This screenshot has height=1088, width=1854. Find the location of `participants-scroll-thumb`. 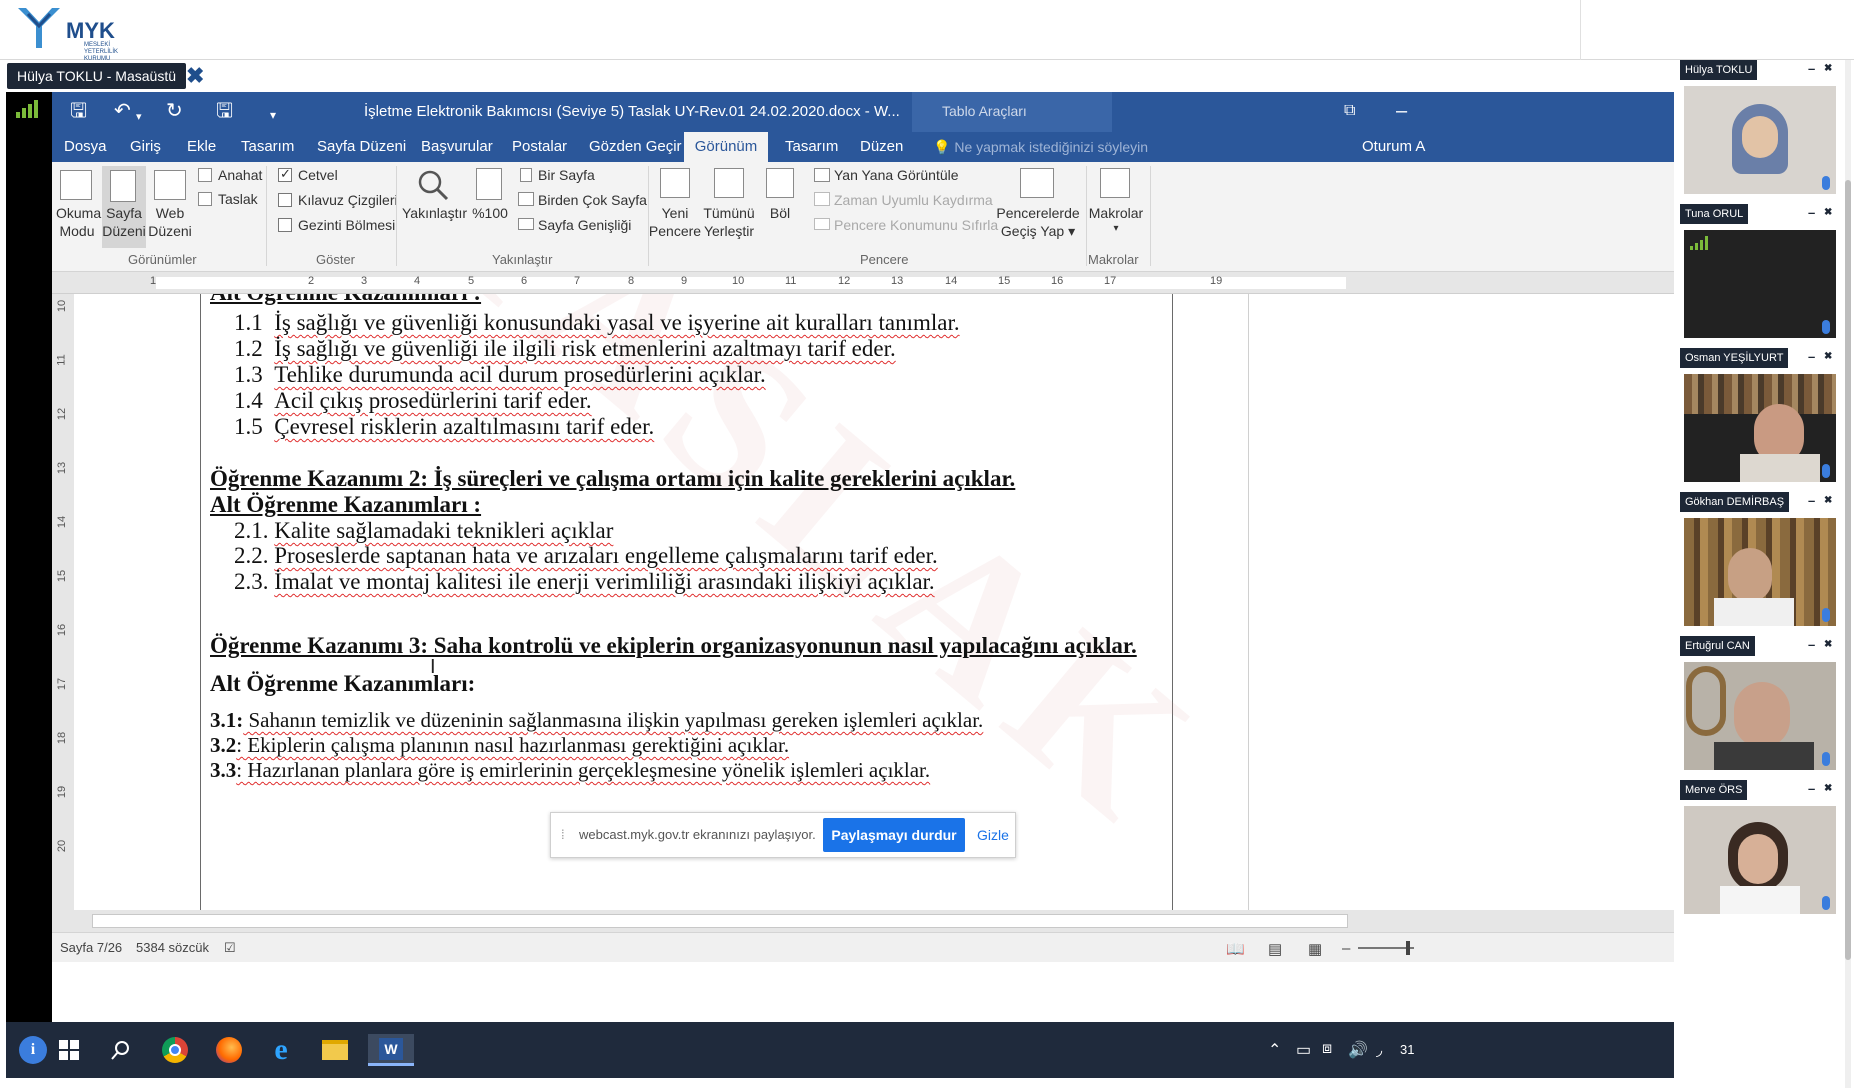

participants-scroll-thumb is located at coordinates (1848, 570).